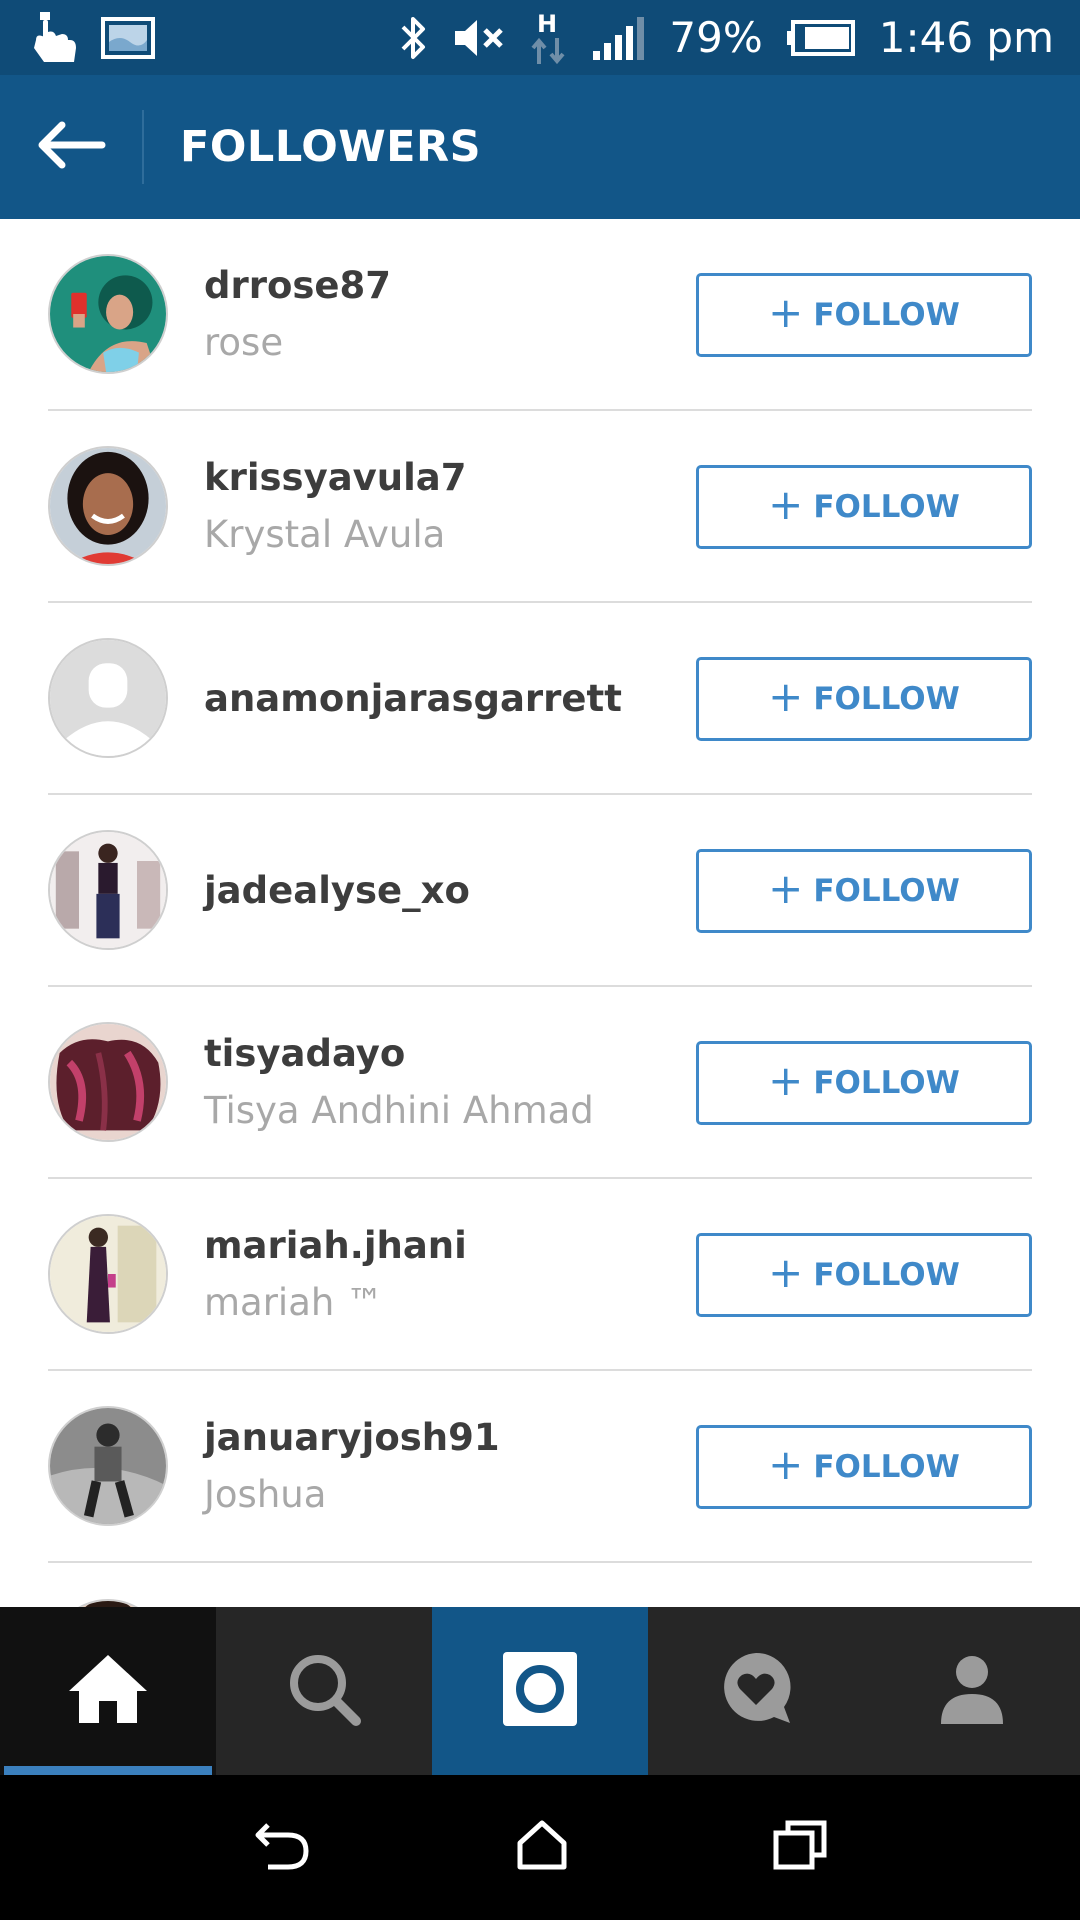 The width and height of the screenshot is (1080, 1920). What do you see at coordinates (479, 38) in the screenshot?
I see `mute-icon` at bounding box center [479, 38].